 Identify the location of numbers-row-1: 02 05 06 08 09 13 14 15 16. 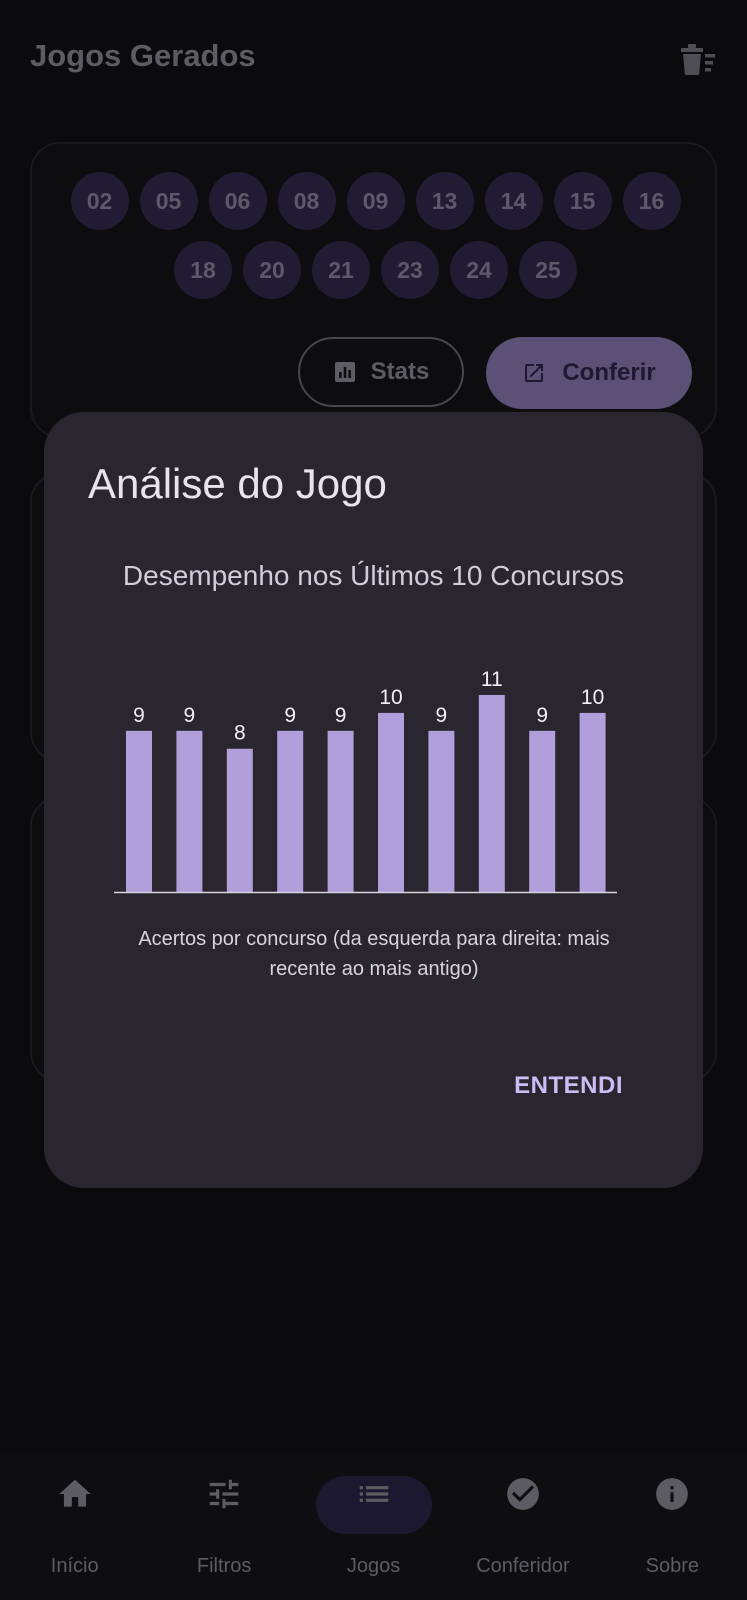
(375, 201).